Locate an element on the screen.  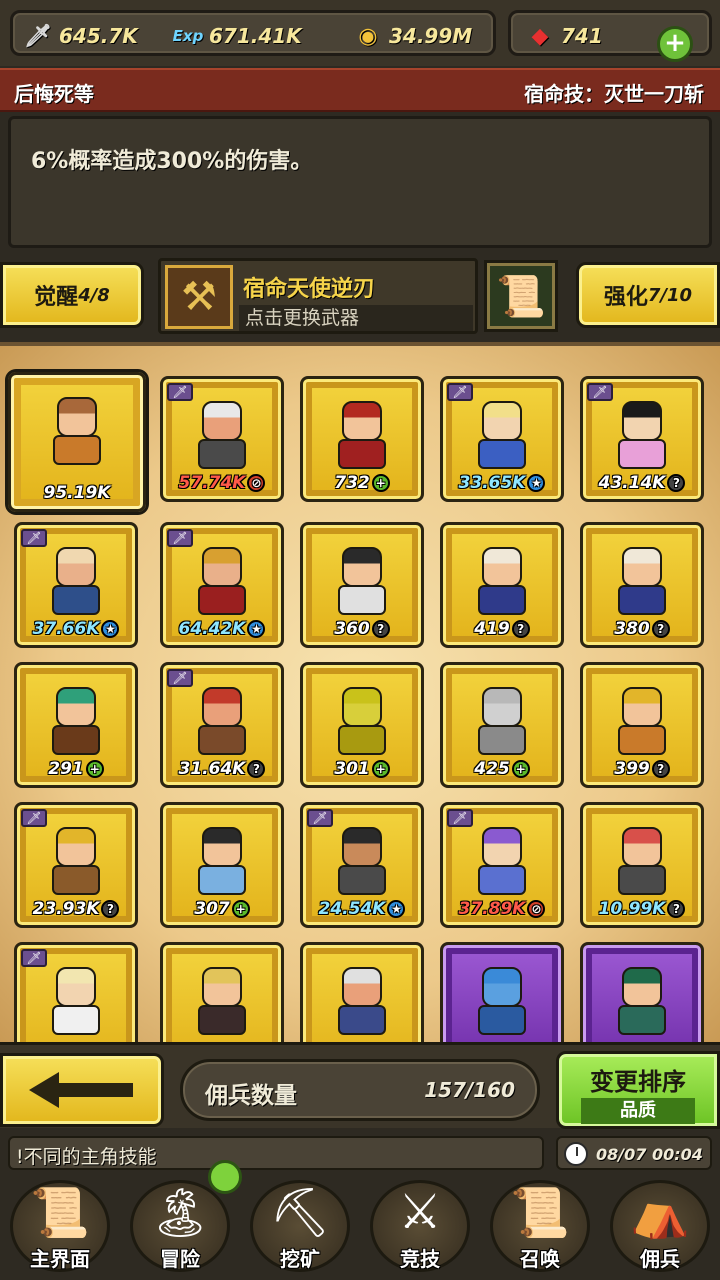
hero-card: 425 + is located at coordinates (502, 725).